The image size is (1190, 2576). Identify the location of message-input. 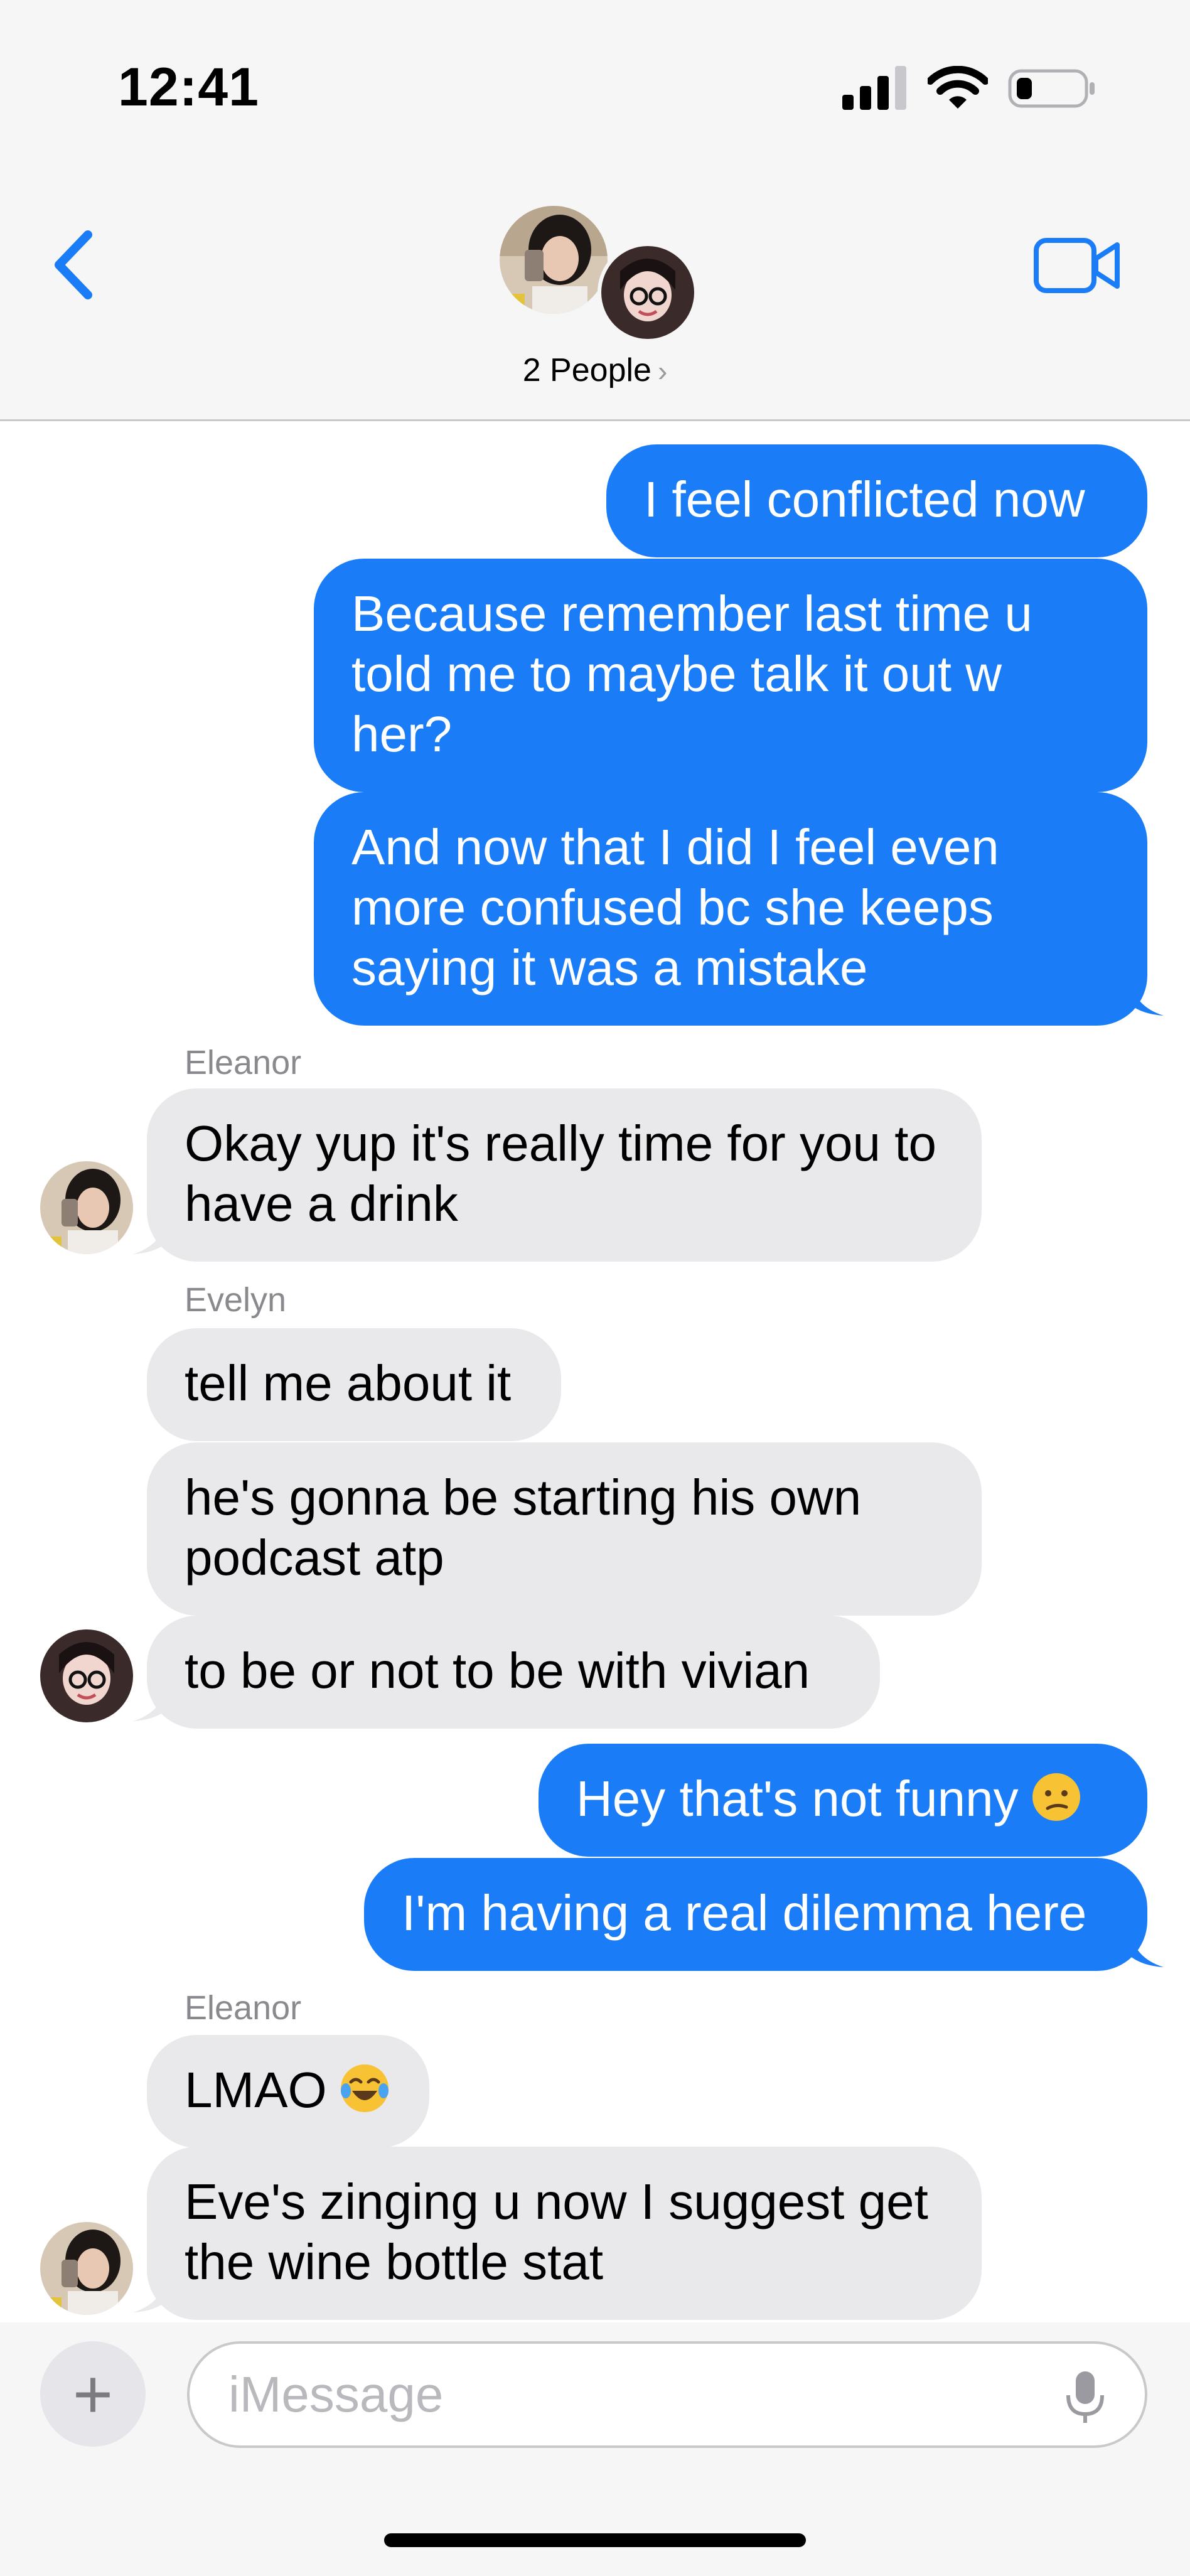
(605, 2394).